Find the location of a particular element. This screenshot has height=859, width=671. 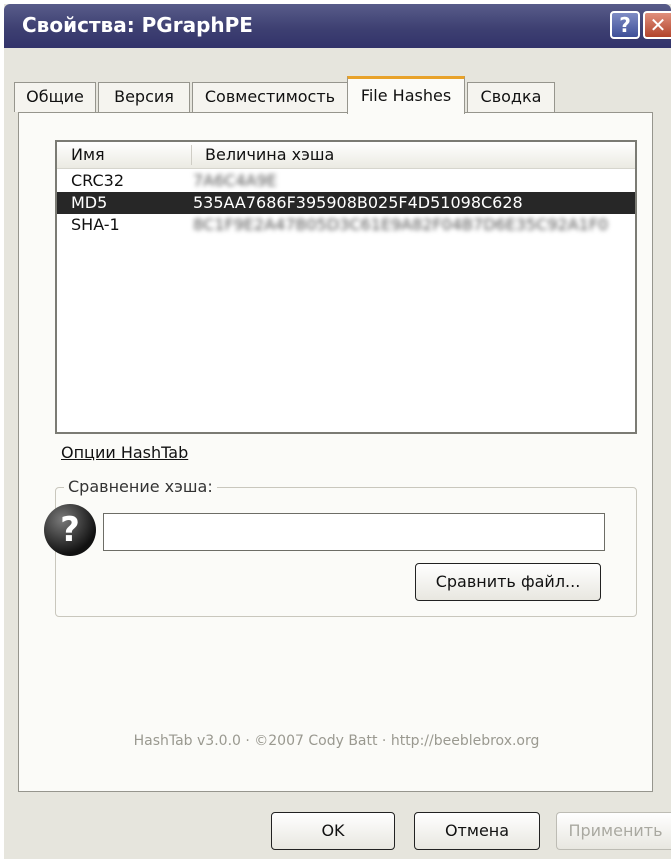

cancel-button: Отмена is located at coordinates (477, 831).